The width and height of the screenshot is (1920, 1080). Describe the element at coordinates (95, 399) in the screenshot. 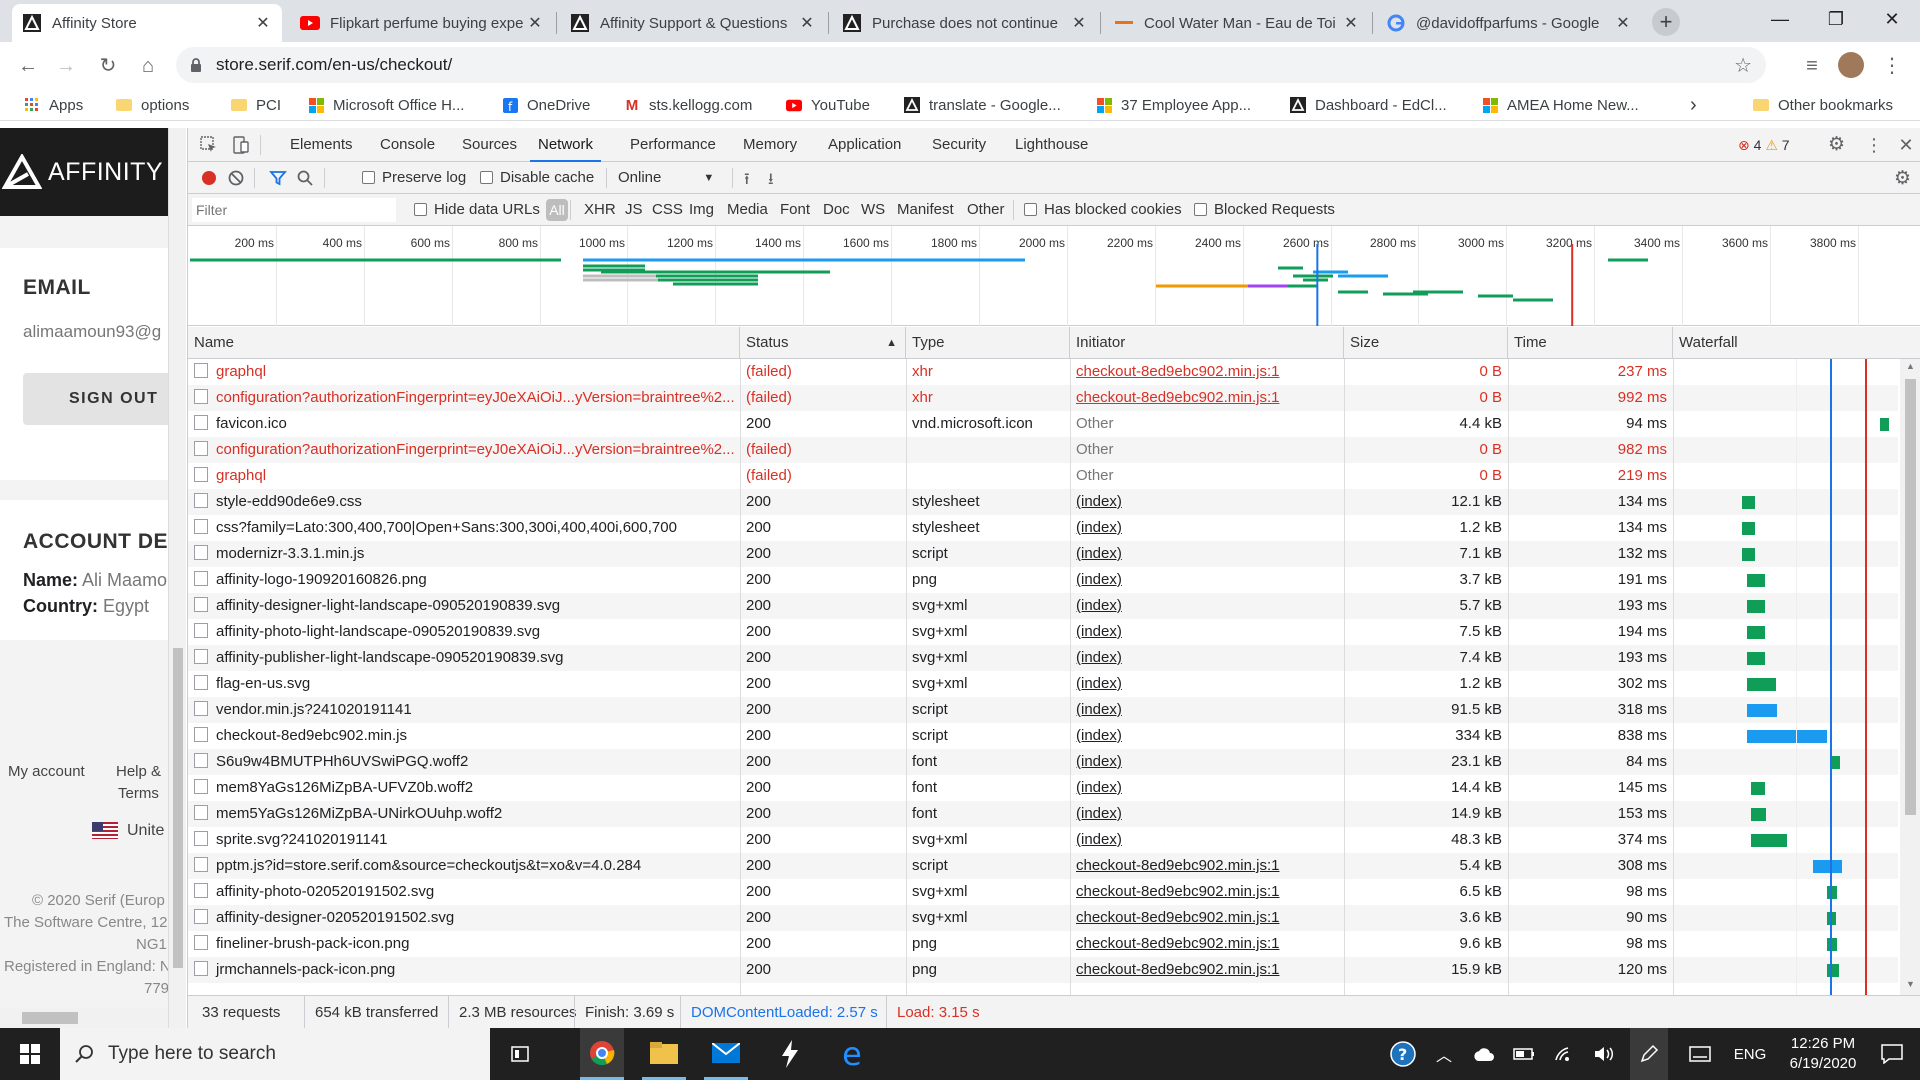

I see `sign-out-button: SIGN OUT` at that location.